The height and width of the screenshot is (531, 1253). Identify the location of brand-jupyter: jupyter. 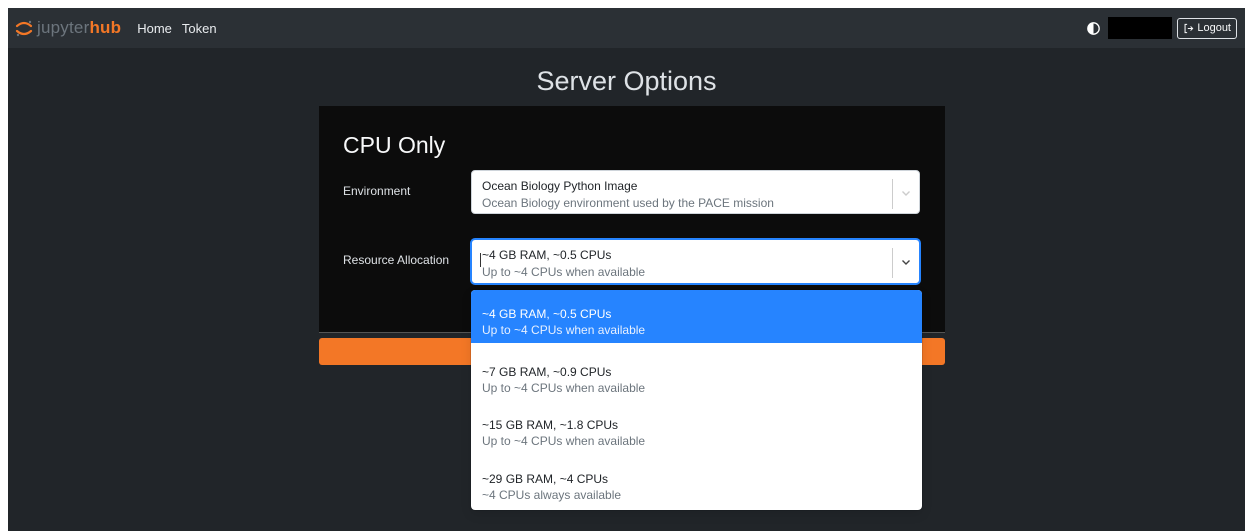
(63, 27).